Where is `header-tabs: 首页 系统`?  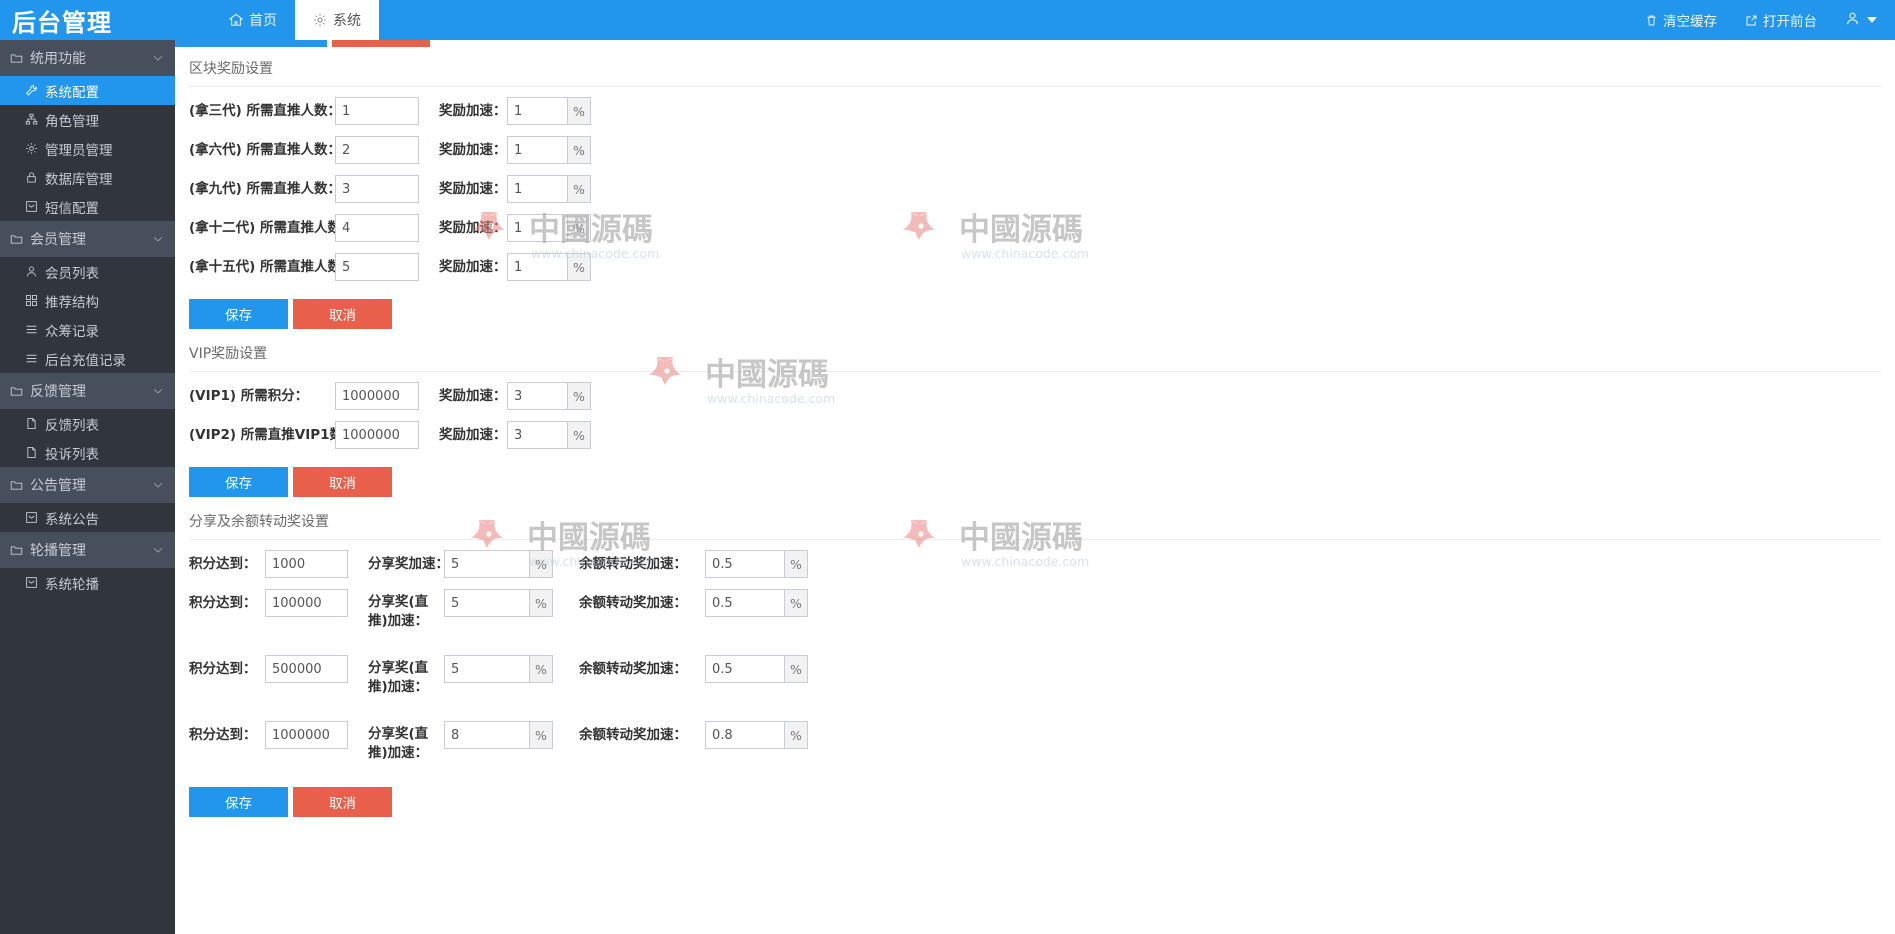 header-tabs: 首页 系统 is located at coordinates (295, 20).